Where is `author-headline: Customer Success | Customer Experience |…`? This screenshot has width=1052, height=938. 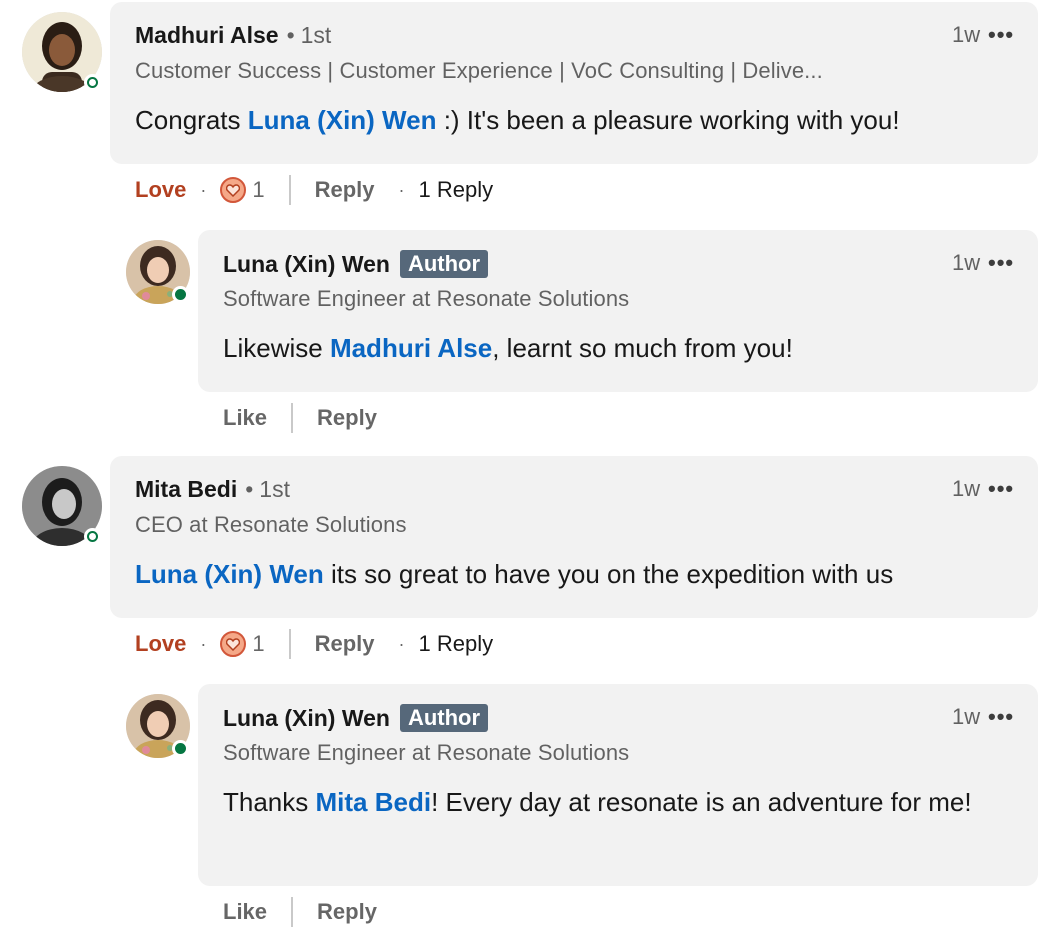 author-headline: Customer Success | Customer Experience |… is located at coordinates (479, 70).